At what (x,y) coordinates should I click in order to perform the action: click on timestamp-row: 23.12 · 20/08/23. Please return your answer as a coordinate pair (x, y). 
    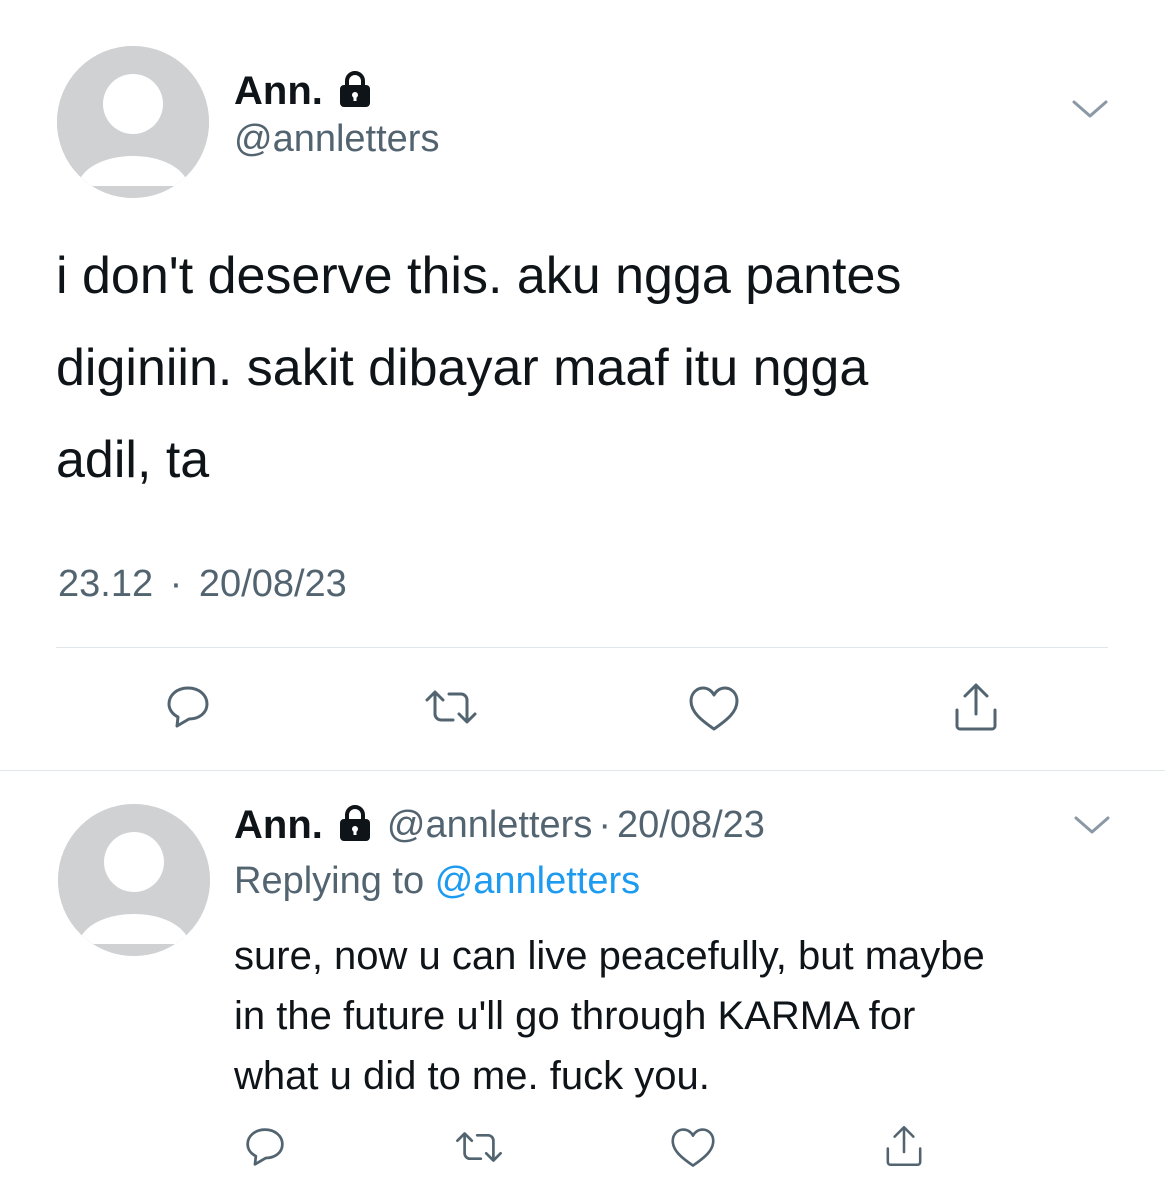
    Looking at the image, I should click on (202, 584).